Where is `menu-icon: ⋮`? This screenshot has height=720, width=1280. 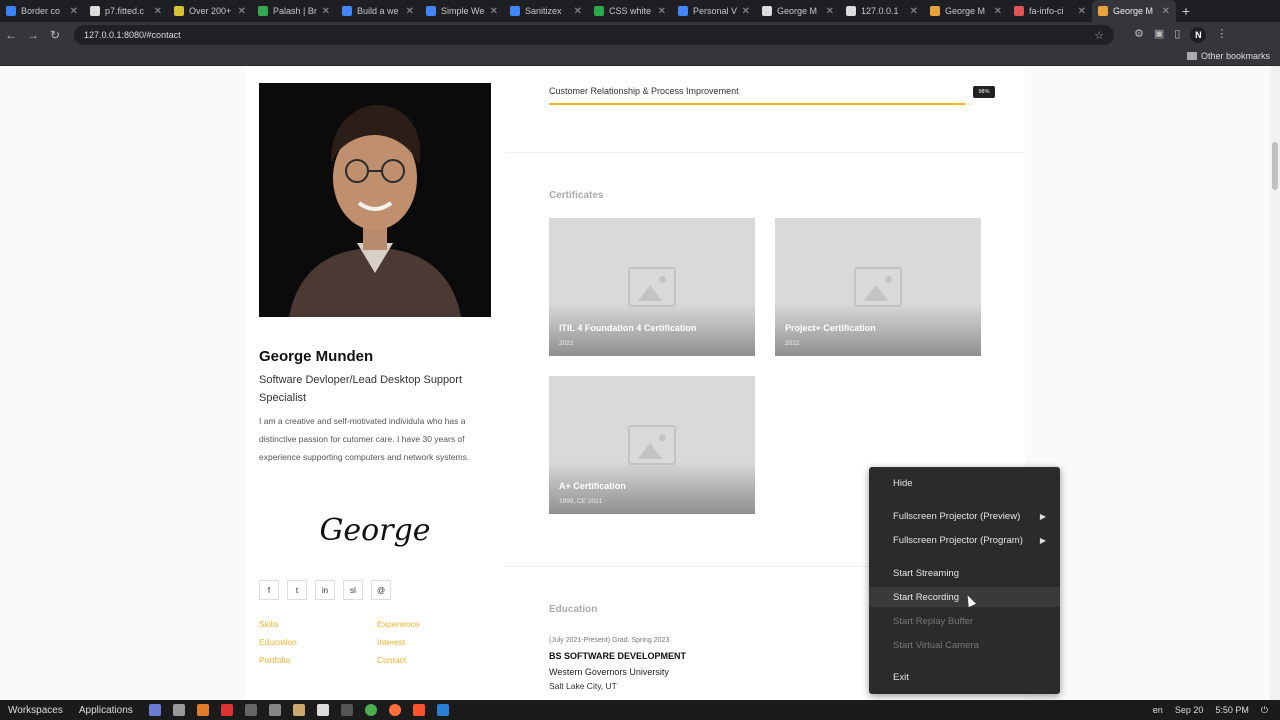 menu-icon: ⋮ is located at coordinates (1221, 35).